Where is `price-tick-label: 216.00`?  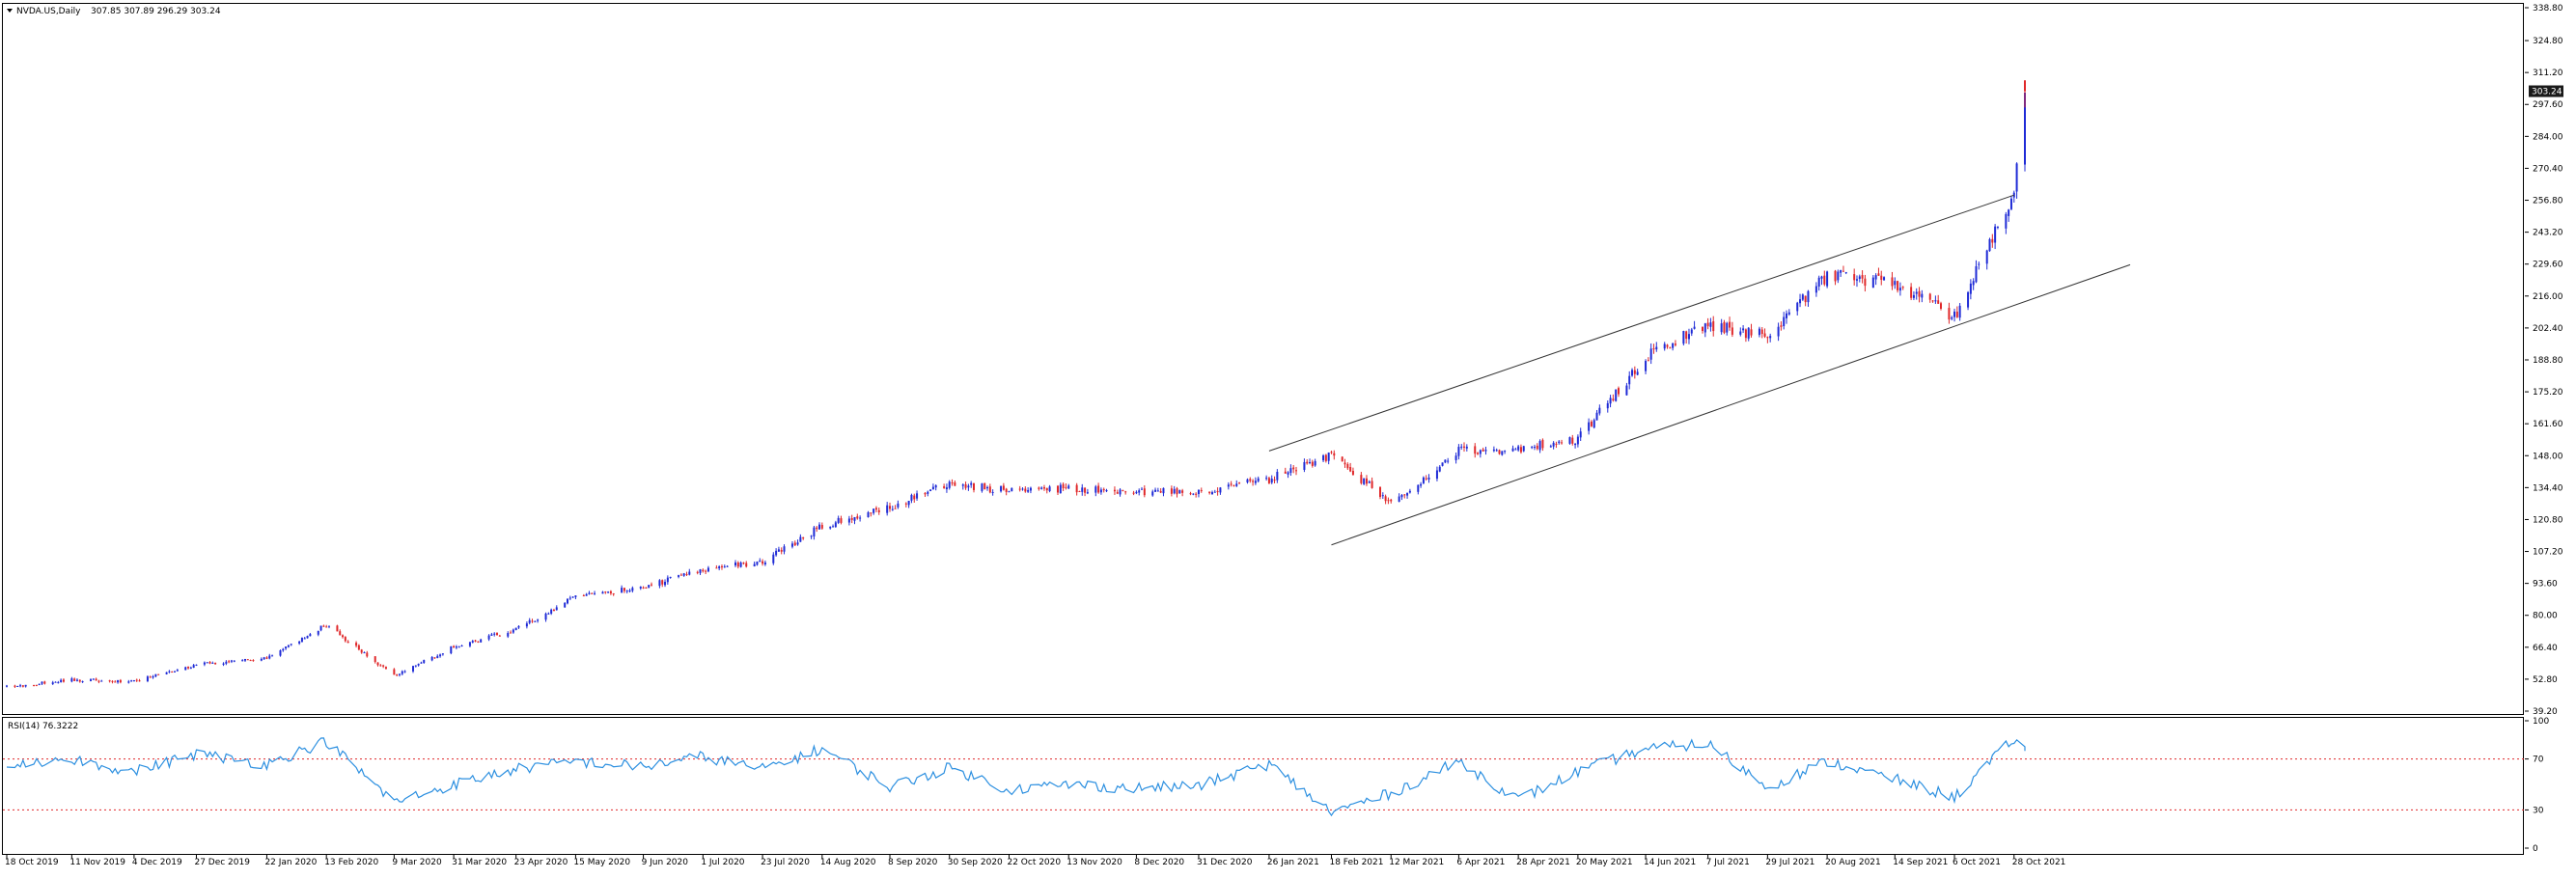
price-tick-label: 216.00 is located at coordinates (2548, 297).